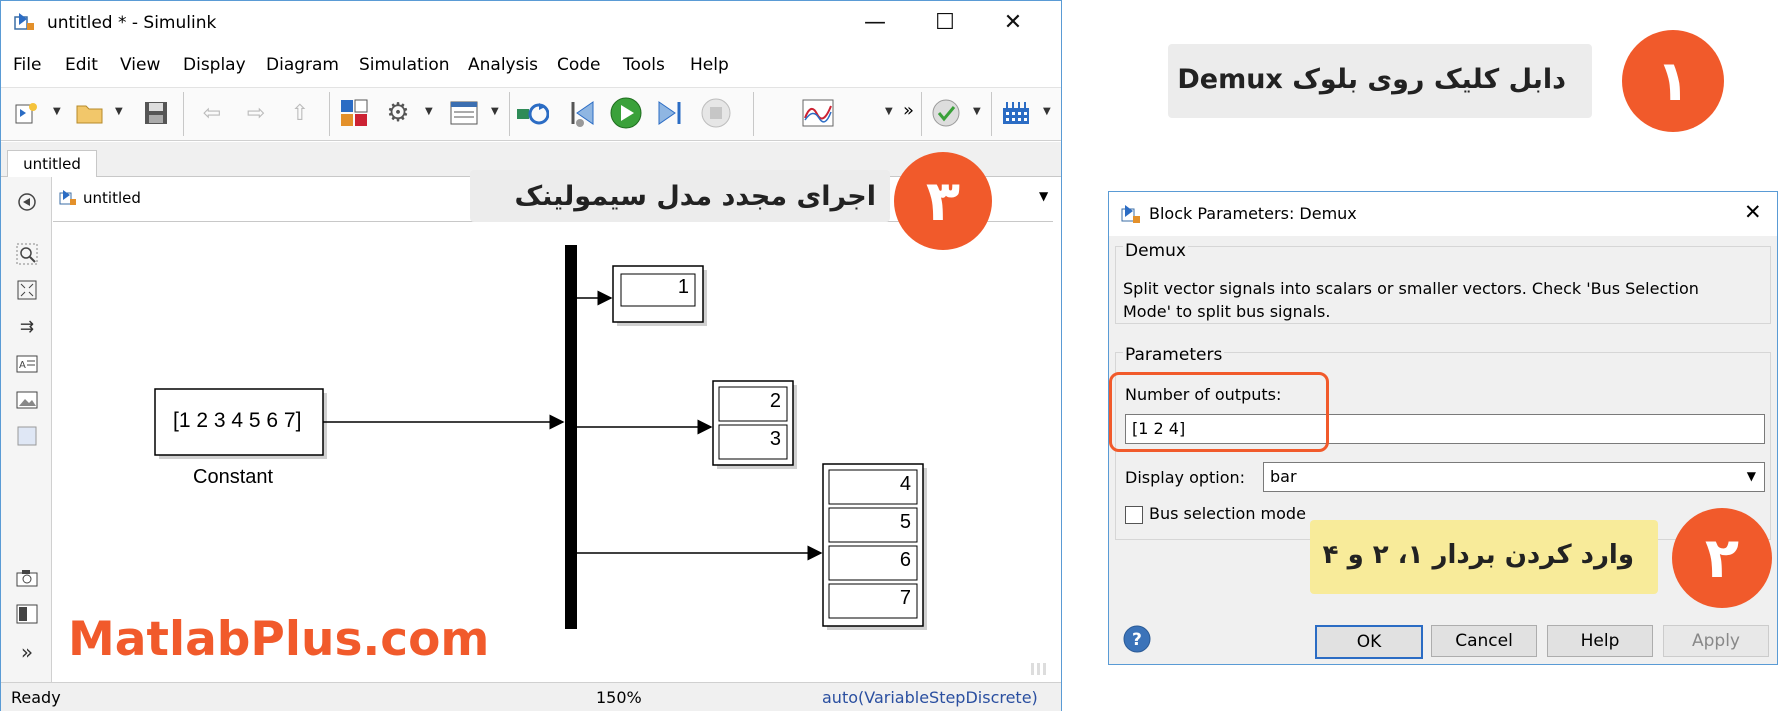 The width and height of the screenshot is (1781, 713). What do you see at coordinates (1751, 476) in the screenshot?
I see `chevron-down-icon: ▼` at bounding box center [1751, 476].